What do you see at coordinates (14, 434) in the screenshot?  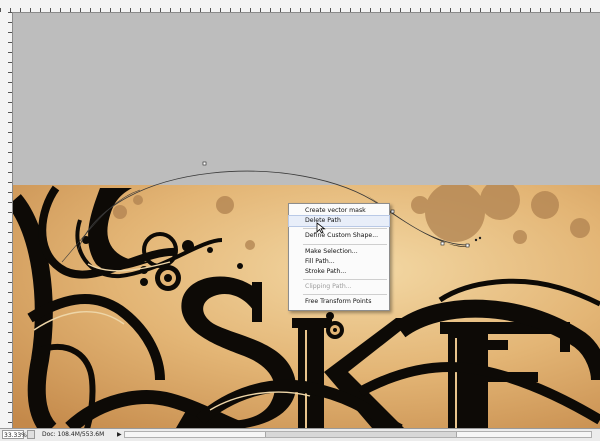 I see `zoom-level-field: 33.33%` at bounding box center [14, 434].